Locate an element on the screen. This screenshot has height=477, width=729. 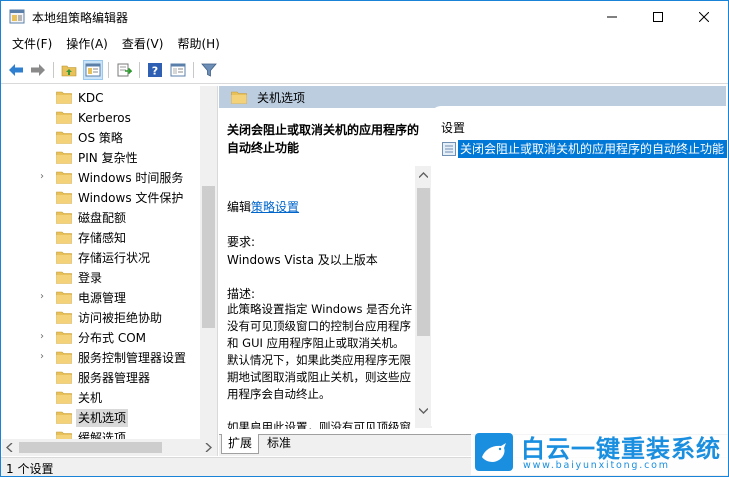
tree-item: 登录 is located at coordinates (101, 278).